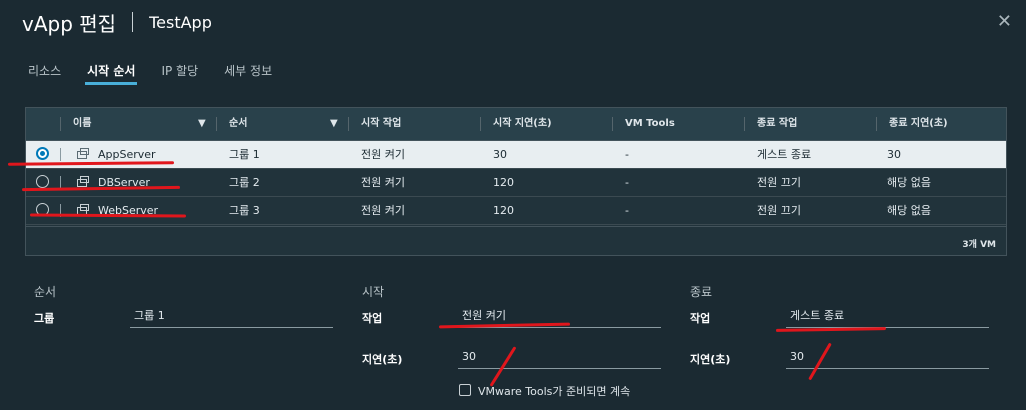 The width and height of the screenshot is (1026, 410). What do you see at coordinates (784, 154) in the screenshot?
I see `vm-stop-action: 게스트 종료` at bounding box center [784, 154].